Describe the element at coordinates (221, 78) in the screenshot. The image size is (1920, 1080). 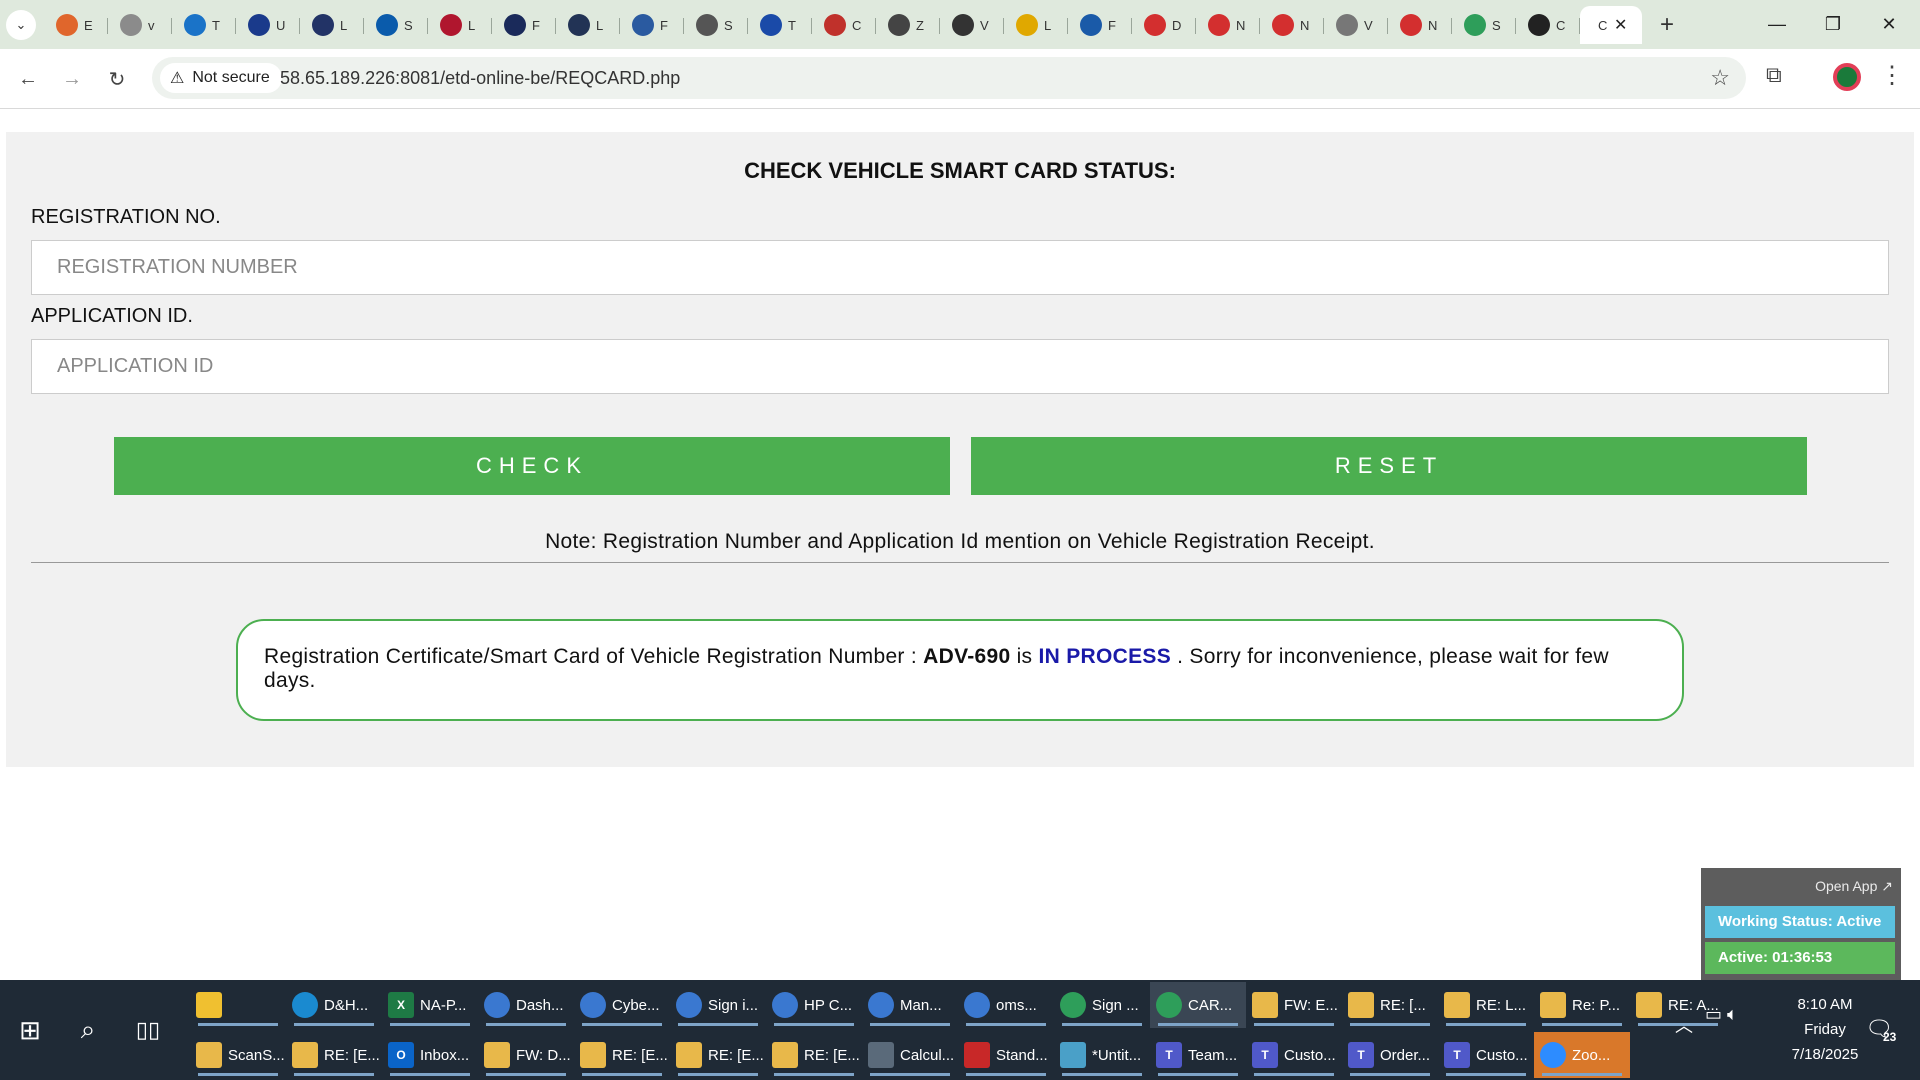
I see `site-info-chip: ⚠ Not secure` at that location.